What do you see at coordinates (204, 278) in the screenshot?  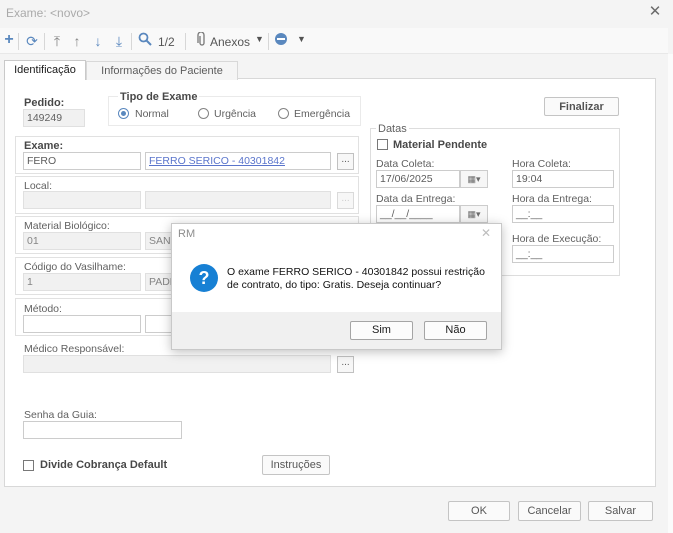 I see `question-icon: ?` at bounding box center [204, 278].